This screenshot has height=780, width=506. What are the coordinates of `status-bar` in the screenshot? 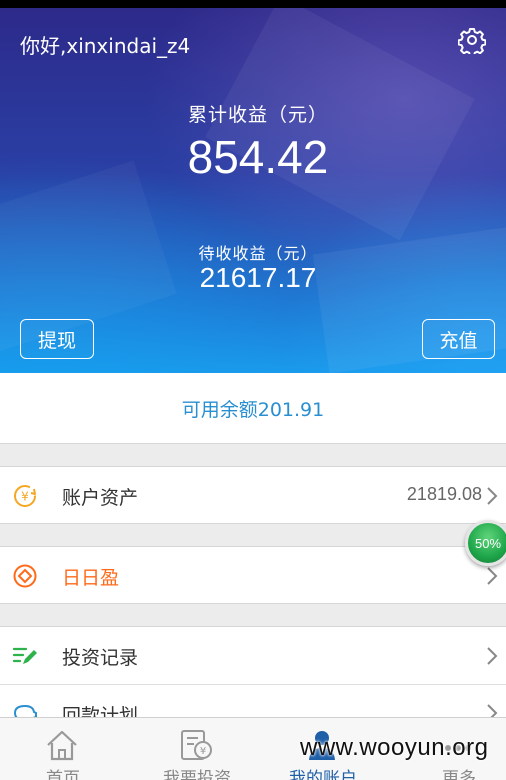 It's located at (253, 4).